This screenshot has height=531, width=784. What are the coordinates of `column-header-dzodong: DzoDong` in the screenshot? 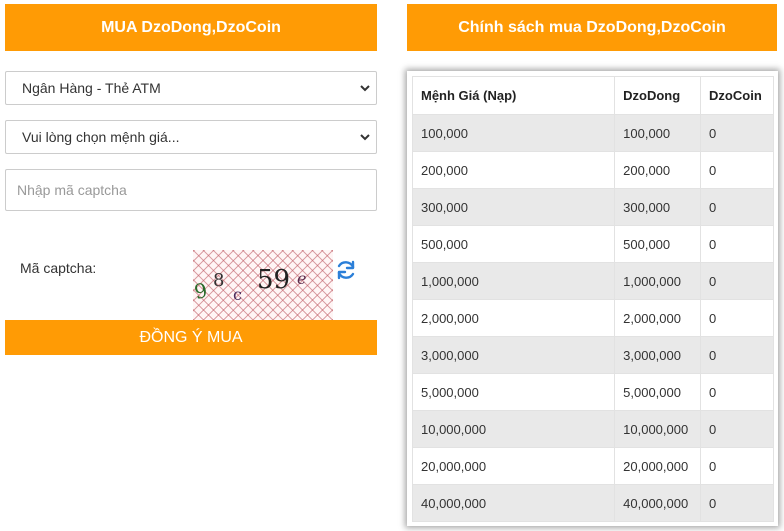 It's located at (658, 95).